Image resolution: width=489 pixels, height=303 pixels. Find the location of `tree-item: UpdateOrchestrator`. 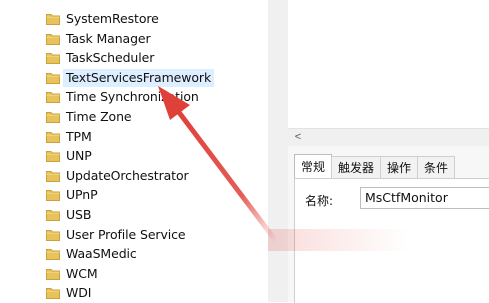

tree-item: UpdateOrchestrator is located at coordinates (134, 176).